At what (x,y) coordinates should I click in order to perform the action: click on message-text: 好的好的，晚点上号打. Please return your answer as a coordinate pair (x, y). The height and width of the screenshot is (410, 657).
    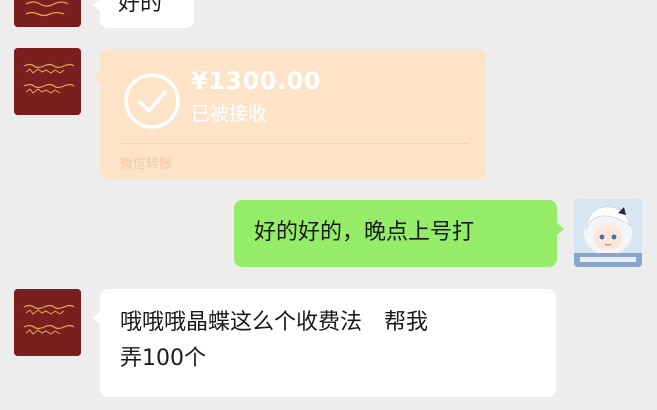
    Looking at the image, I should click on (364, 232).